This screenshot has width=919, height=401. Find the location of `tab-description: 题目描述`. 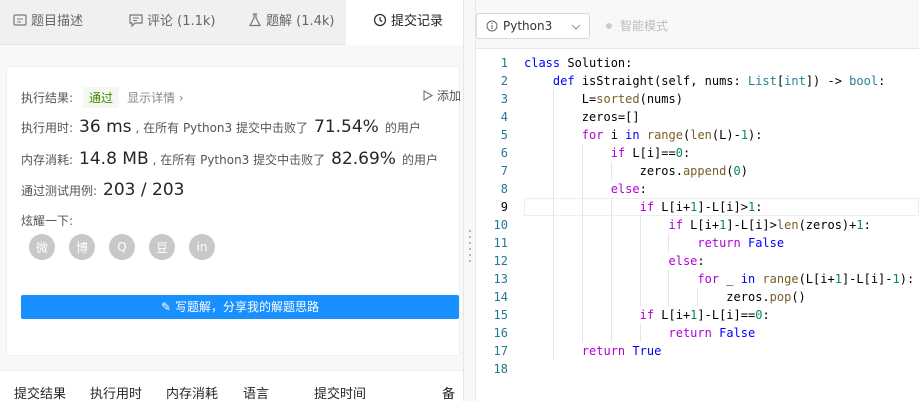

tab-description: 题目描述 is located at coordinates (48, 22).